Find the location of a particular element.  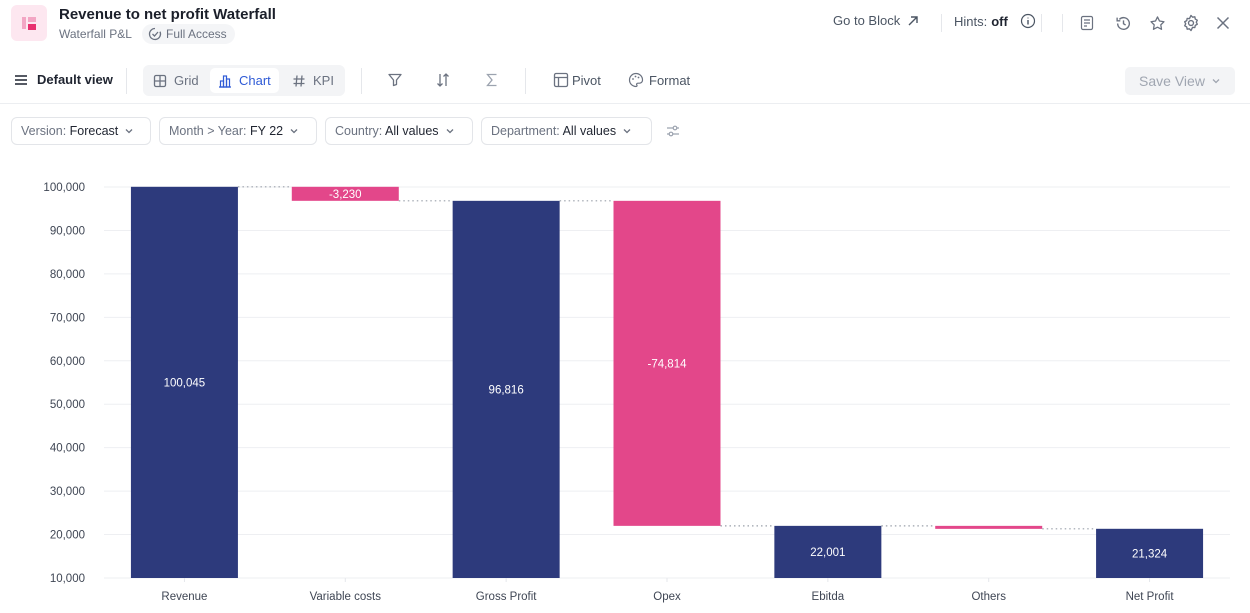

sigma-icon is located at coordinates (491, 80).